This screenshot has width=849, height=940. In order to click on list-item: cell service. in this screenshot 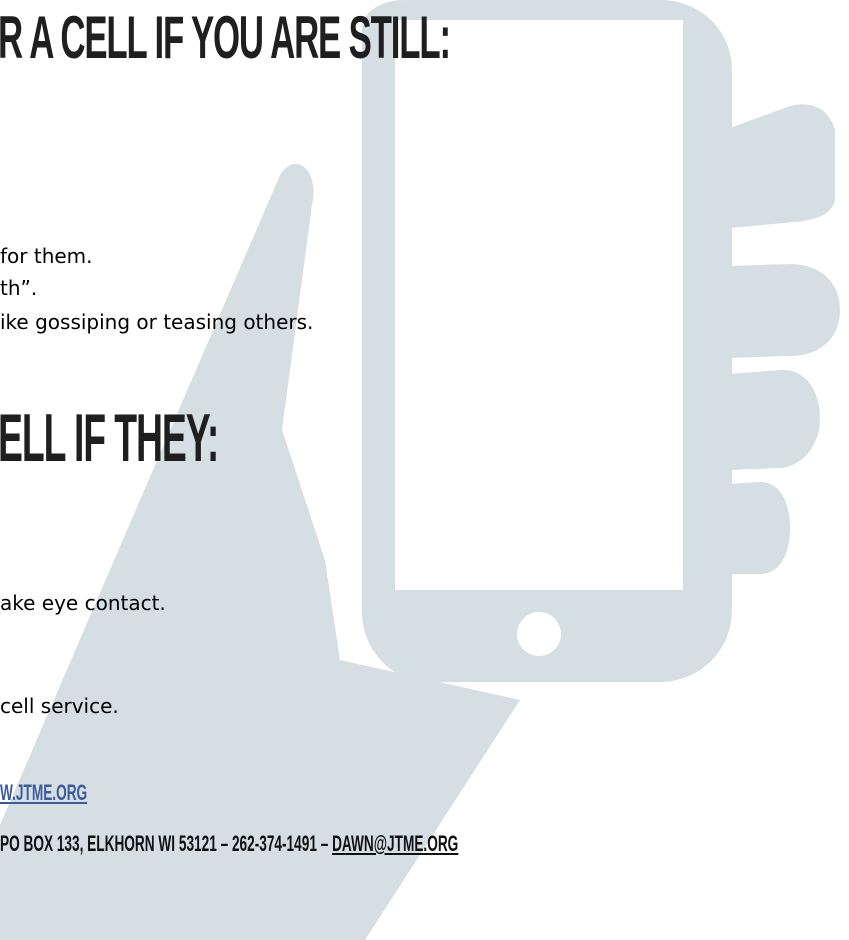, I will do `click(59, 706)`.